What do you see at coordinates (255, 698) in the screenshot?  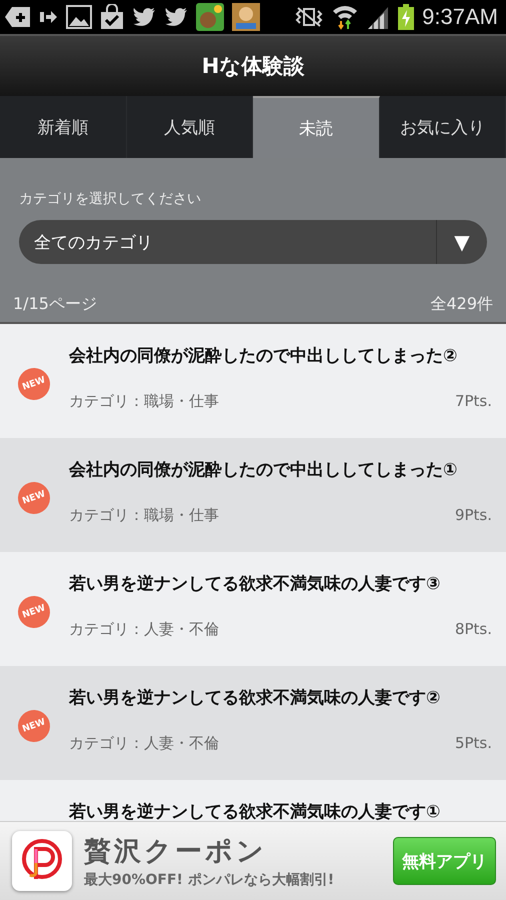 I see `story-title: 若い男を逆ナンしてる欲求不満気味の人妻です②` at bounding box center [255, 698].